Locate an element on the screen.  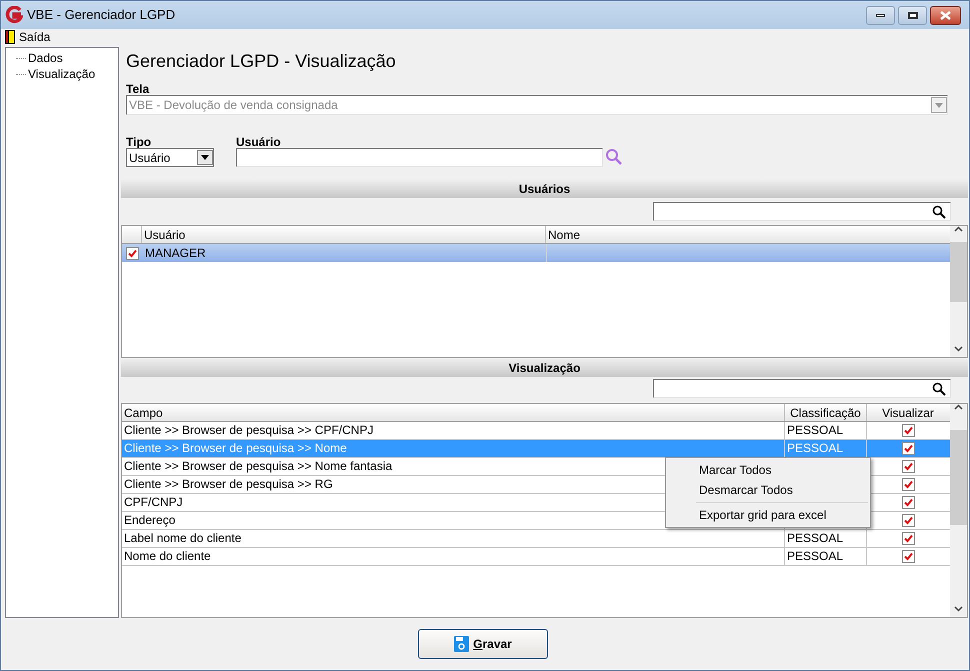
field-label: Tipo is located at coordinates (139, 141).